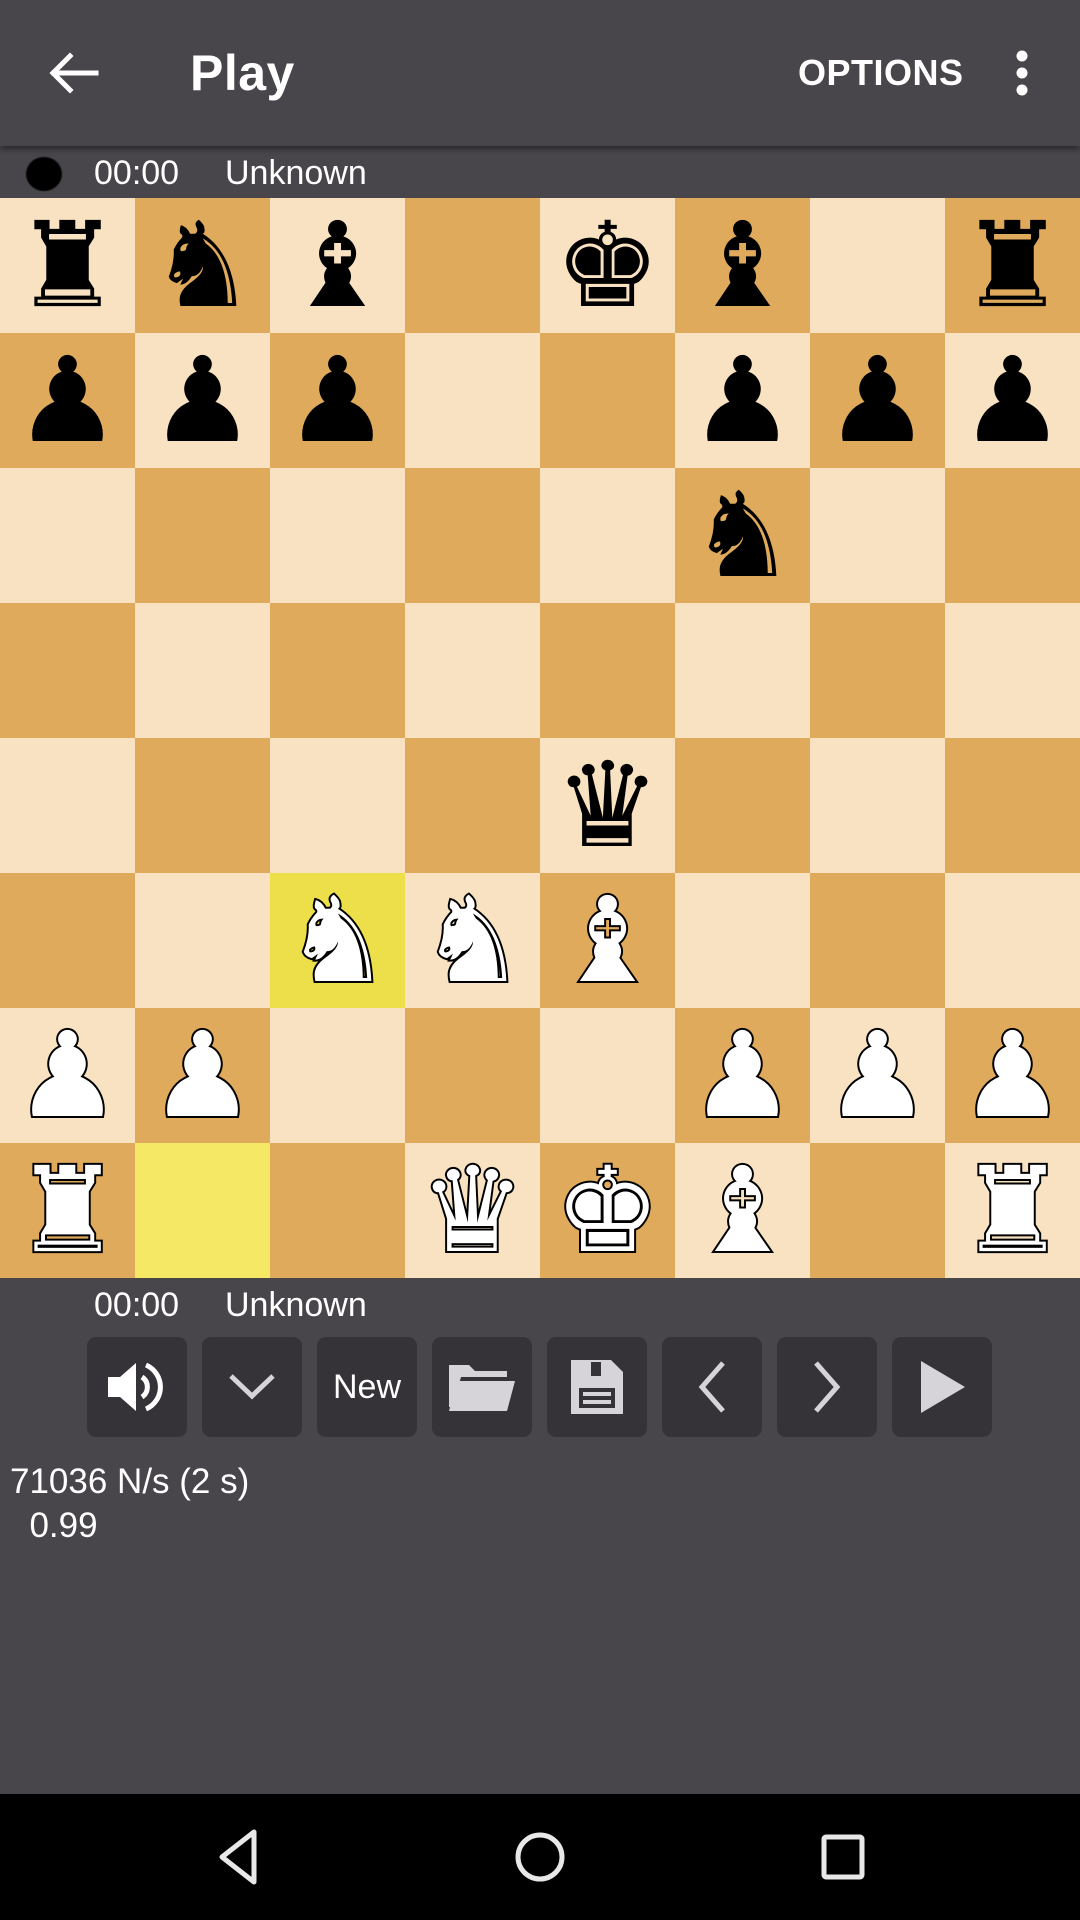 This screenshot has width=1080, height=1920. What do you see at coordinates (337, 670) in the screenshot?
I see `square-c5` at bounding box center [337, 670].